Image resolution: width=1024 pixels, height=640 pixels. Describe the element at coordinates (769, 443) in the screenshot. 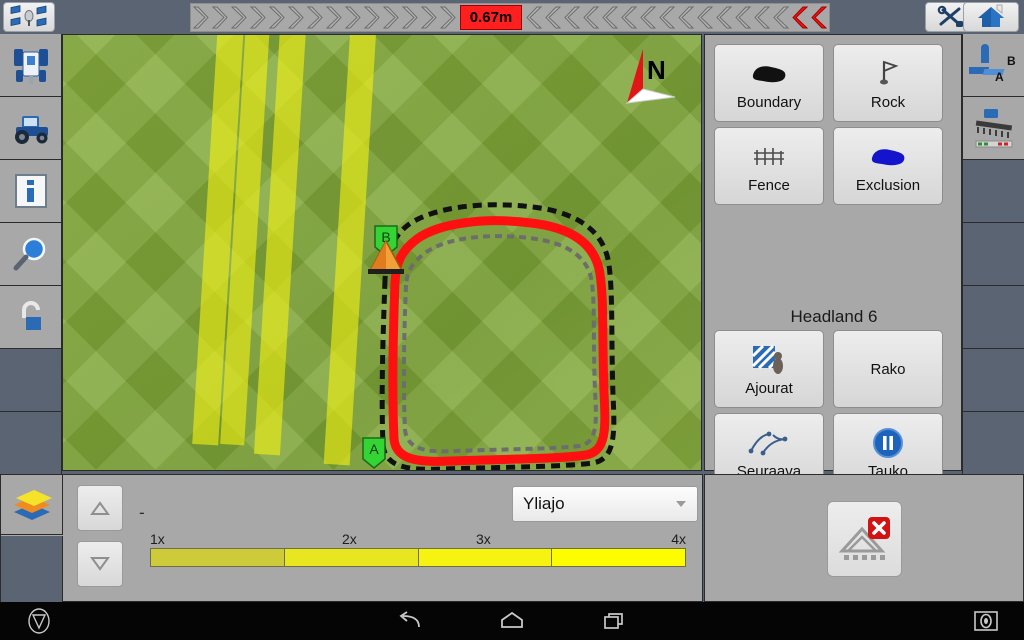

I see `next-path-icon` at that location.